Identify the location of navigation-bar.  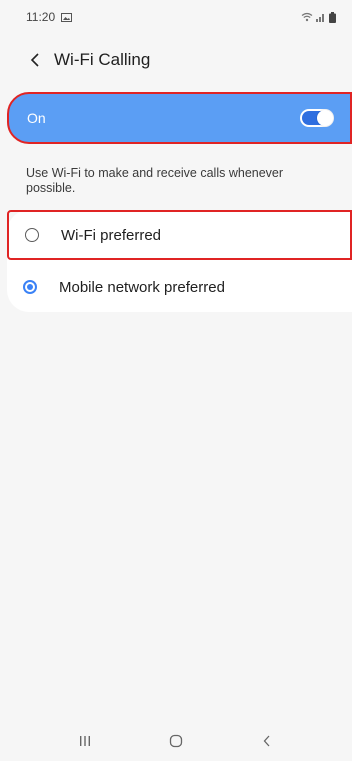
(176, 741).